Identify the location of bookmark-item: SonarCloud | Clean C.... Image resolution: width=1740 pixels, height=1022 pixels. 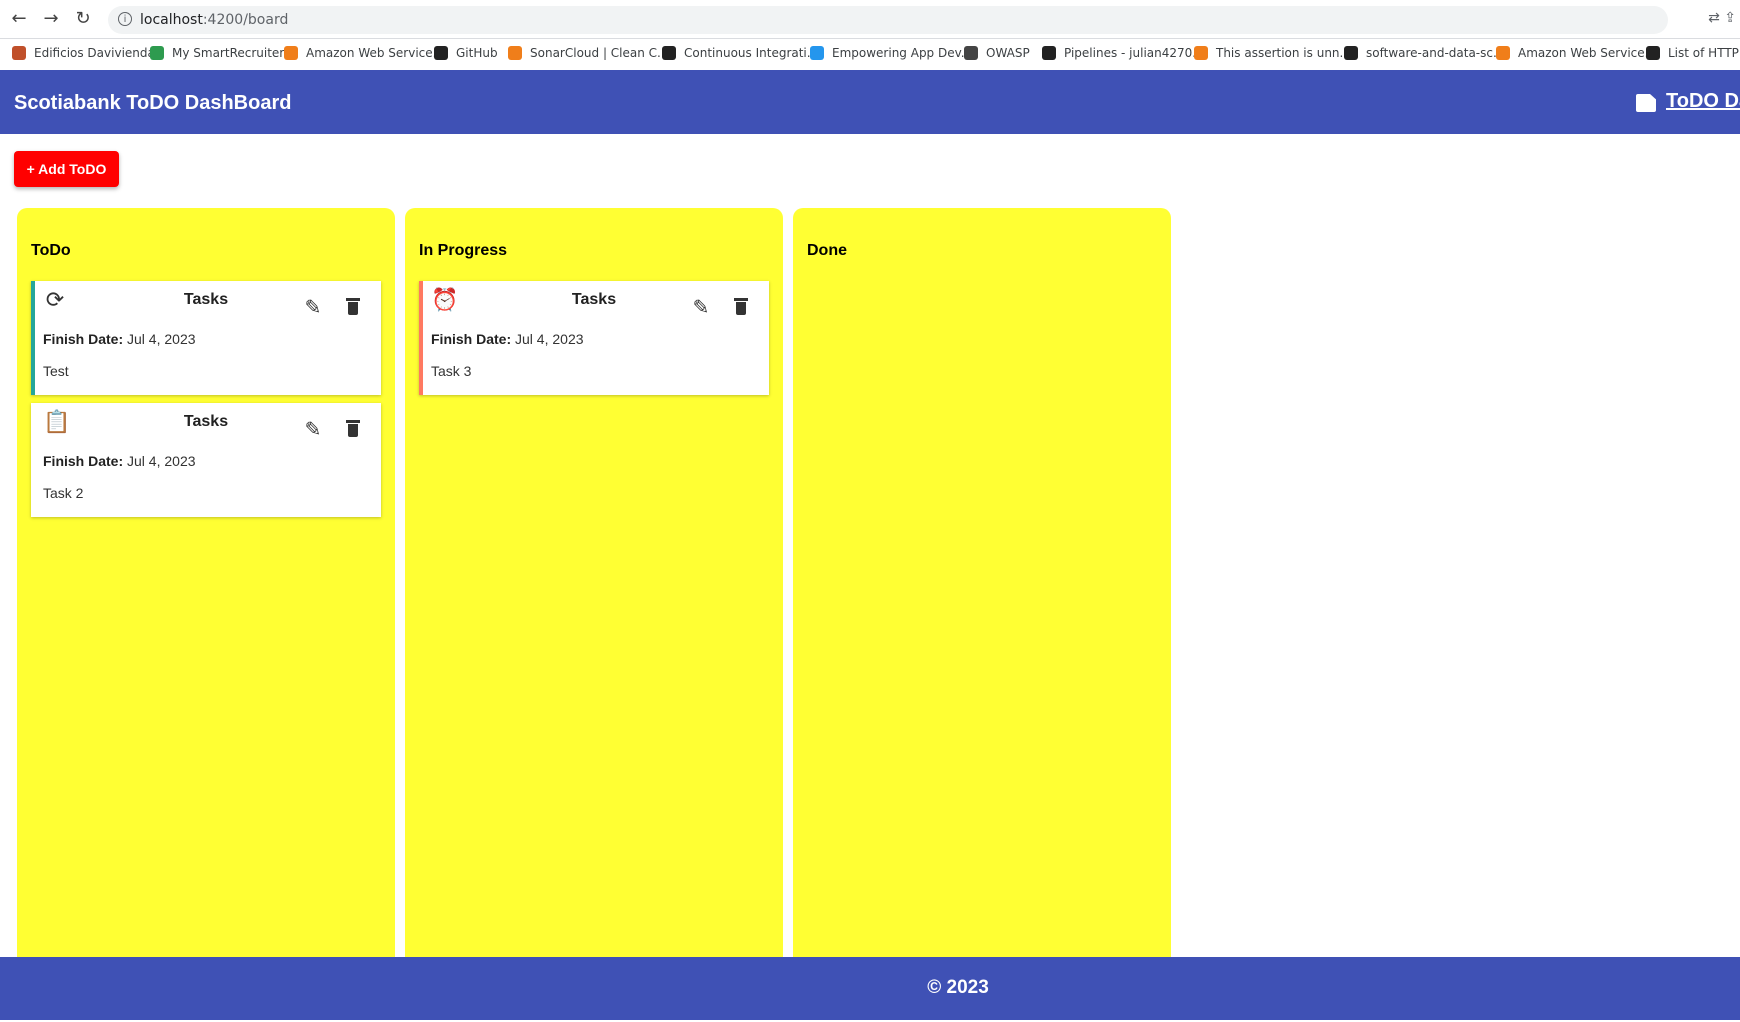
(588, 53).